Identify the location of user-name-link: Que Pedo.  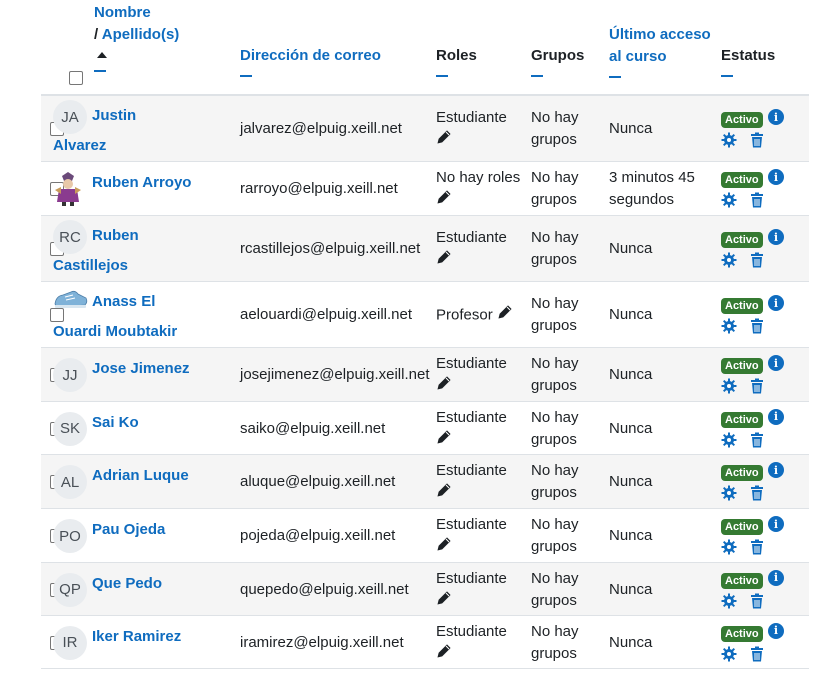
(127, 584).